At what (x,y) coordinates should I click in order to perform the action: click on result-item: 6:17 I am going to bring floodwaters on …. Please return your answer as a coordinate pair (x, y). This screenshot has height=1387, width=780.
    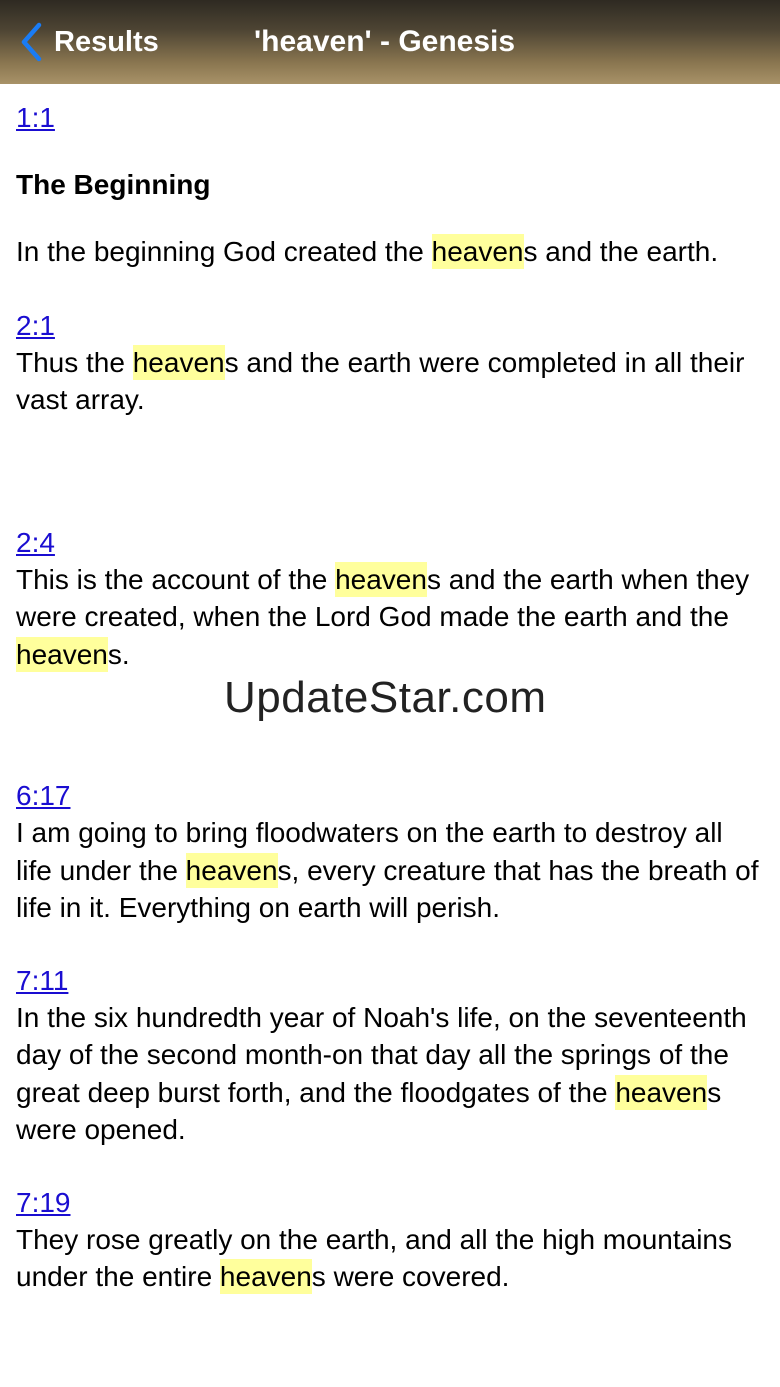
    Looking at the image, I should click on (391, 852).